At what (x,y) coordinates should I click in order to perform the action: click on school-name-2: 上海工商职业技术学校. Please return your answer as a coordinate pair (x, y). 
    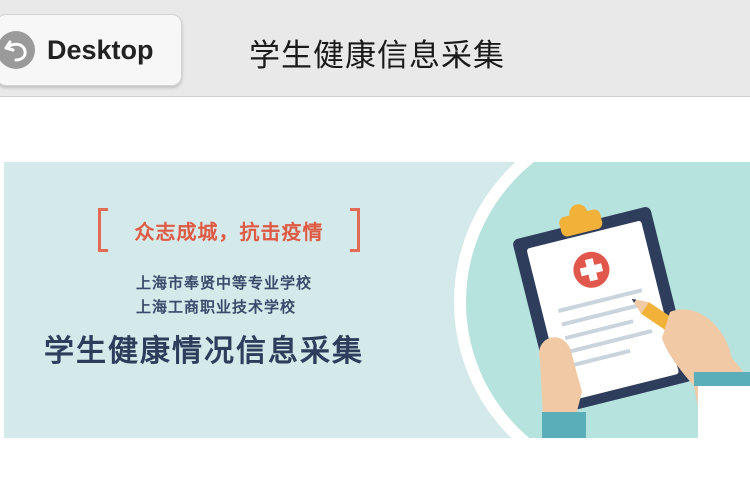
    Looking at the image, I should click on (216, 307).